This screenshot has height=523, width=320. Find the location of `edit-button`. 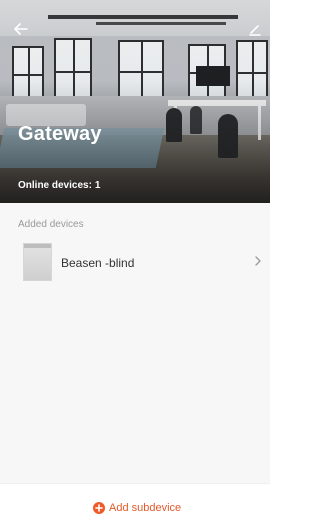

edit-button is located at coordinates (255, 29).